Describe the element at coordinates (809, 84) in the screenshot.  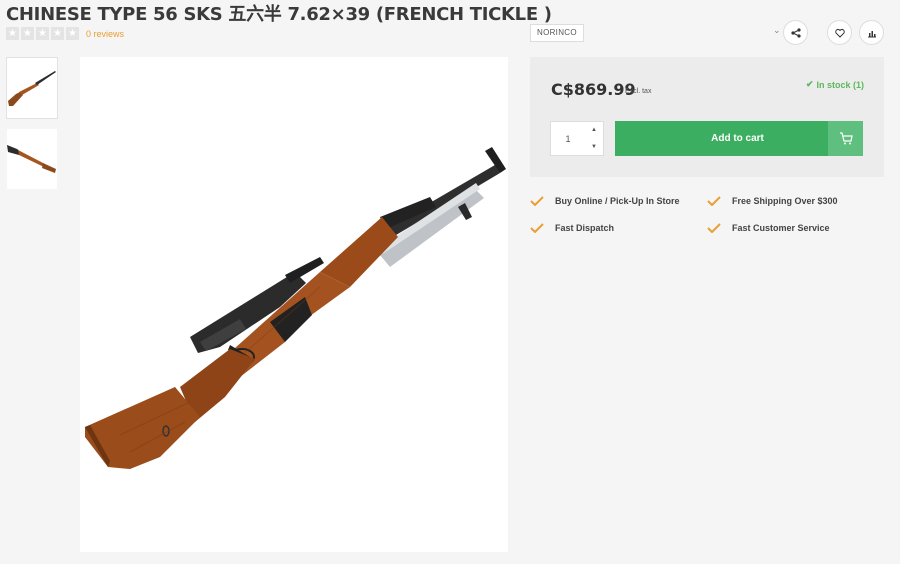
I see `check-icon: ✔` at that location.